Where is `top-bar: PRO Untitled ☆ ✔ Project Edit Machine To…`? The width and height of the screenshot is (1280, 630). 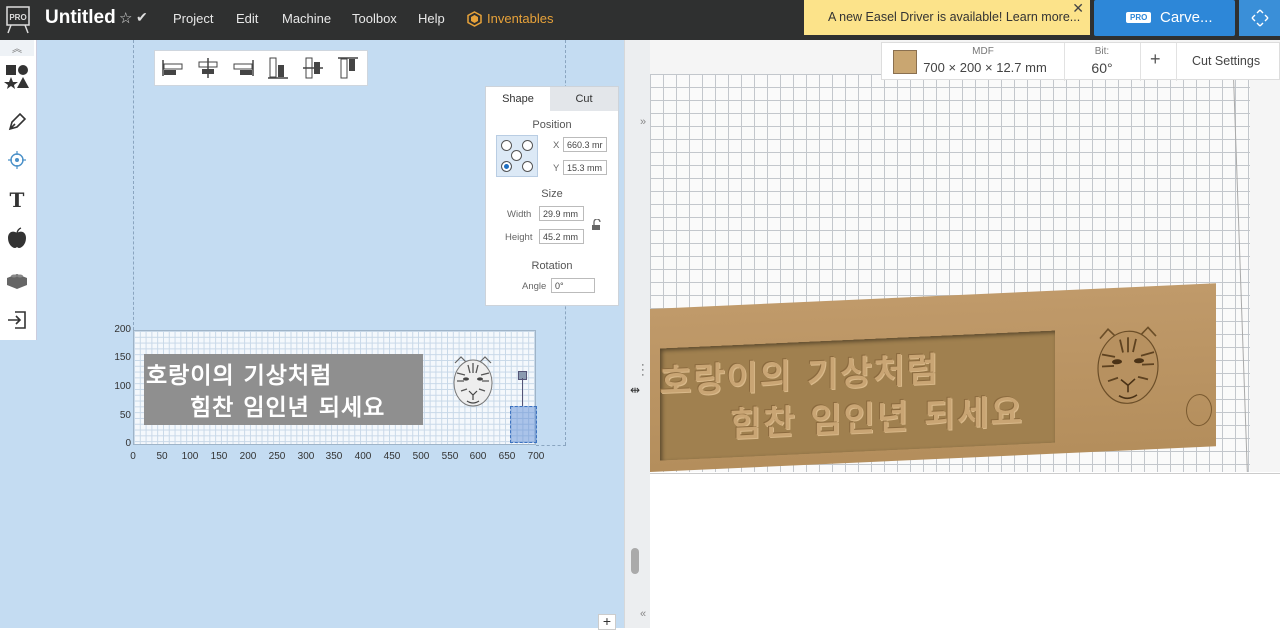 top-bar: PRO Untitled ☆ ✔ Project Edit Machine To… is located at coordinates (640, 20).